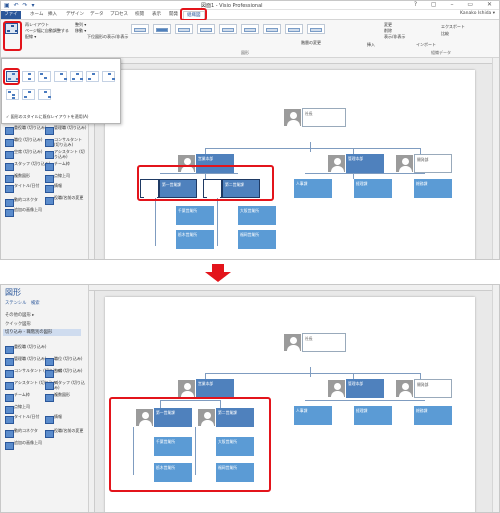 Image resolution: width=500 pixels, height=513 pixels. What do you see at coordinates (35, 303) in the screenshot?
I see `tab-search: 検索` at bounding box center [35, 303].